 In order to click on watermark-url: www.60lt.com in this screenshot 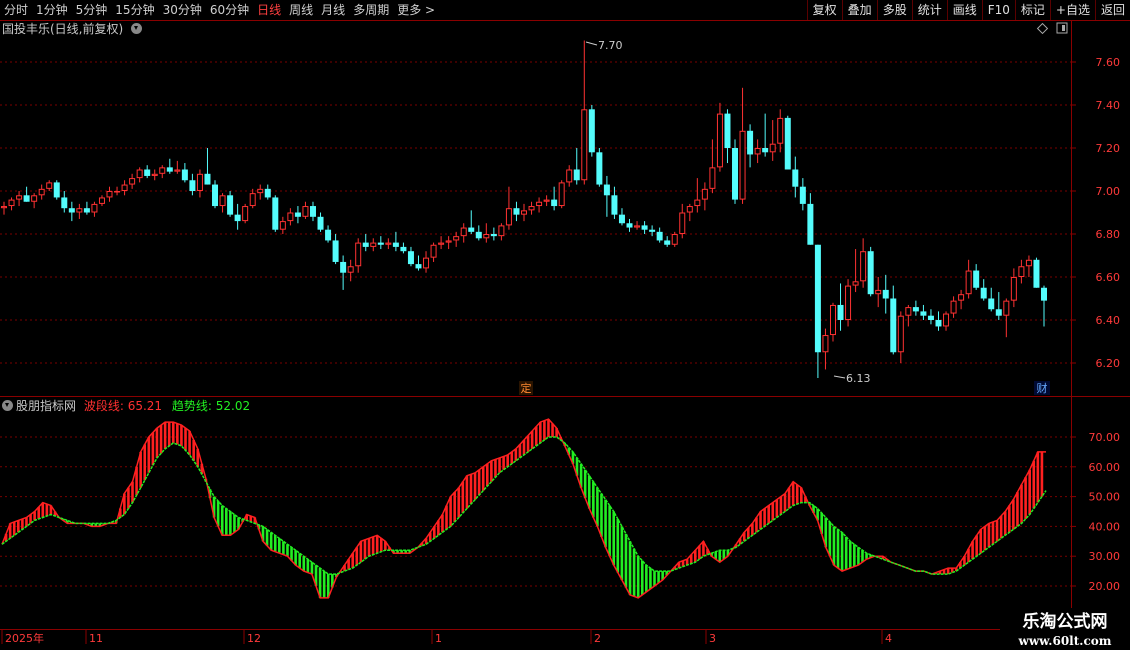, I will do `click(1065, 641)`.